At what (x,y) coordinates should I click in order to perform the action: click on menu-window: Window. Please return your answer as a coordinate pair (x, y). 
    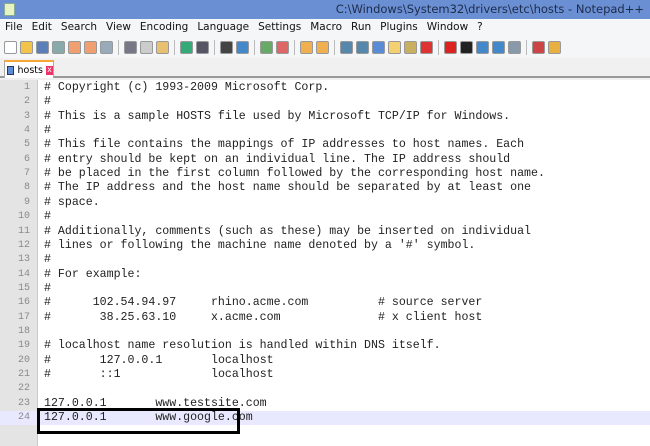
    Looking at the image, I should click on (447, 27).